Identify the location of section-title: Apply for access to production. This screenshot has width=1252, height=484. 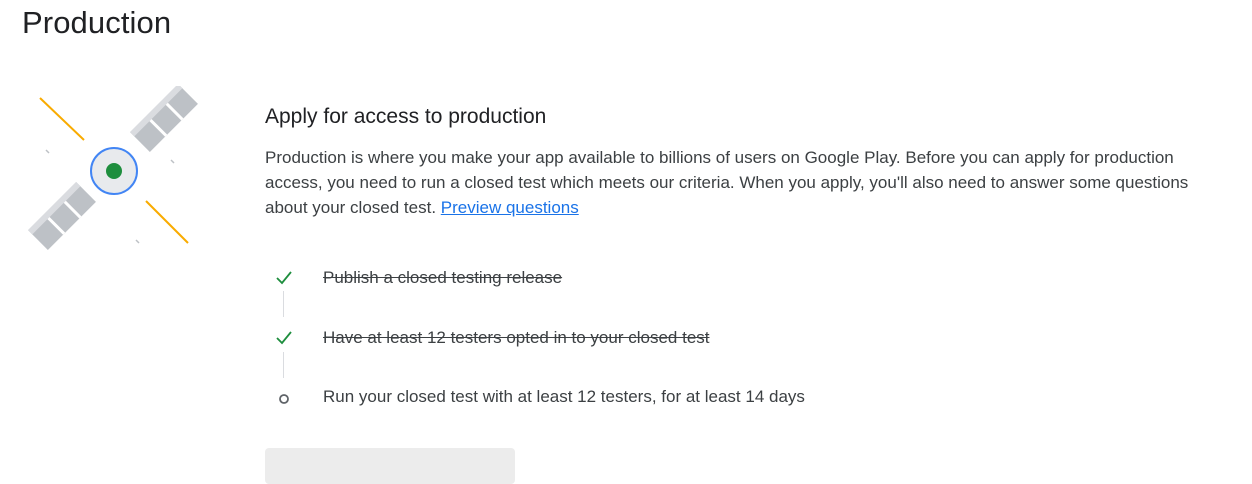
(406, 116).